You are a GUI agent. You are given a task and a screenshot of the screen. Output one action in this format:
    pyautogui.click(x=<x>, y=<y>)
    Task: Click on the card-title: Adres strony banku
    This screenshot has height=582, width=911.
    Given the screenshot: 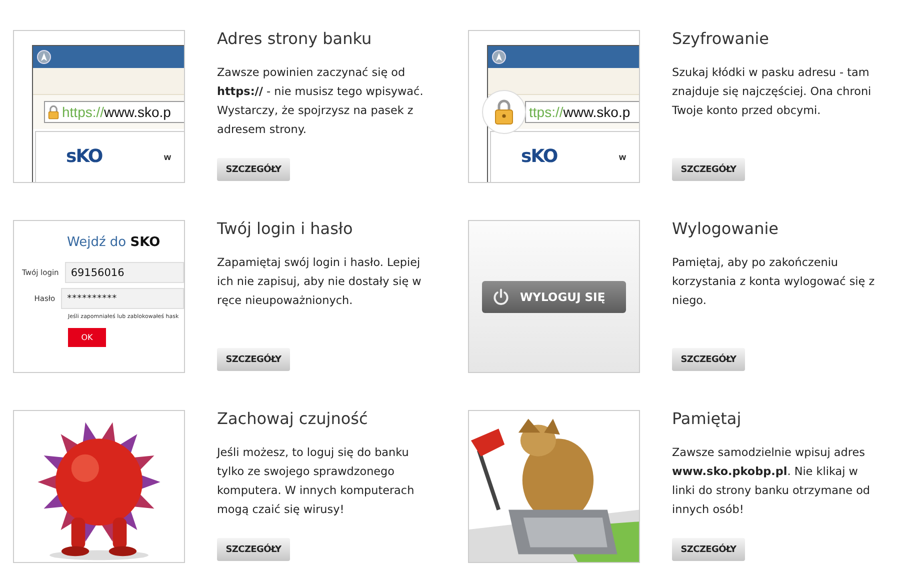 What is the action you would take?
    pyautogui.click(x=295, y=38)
    